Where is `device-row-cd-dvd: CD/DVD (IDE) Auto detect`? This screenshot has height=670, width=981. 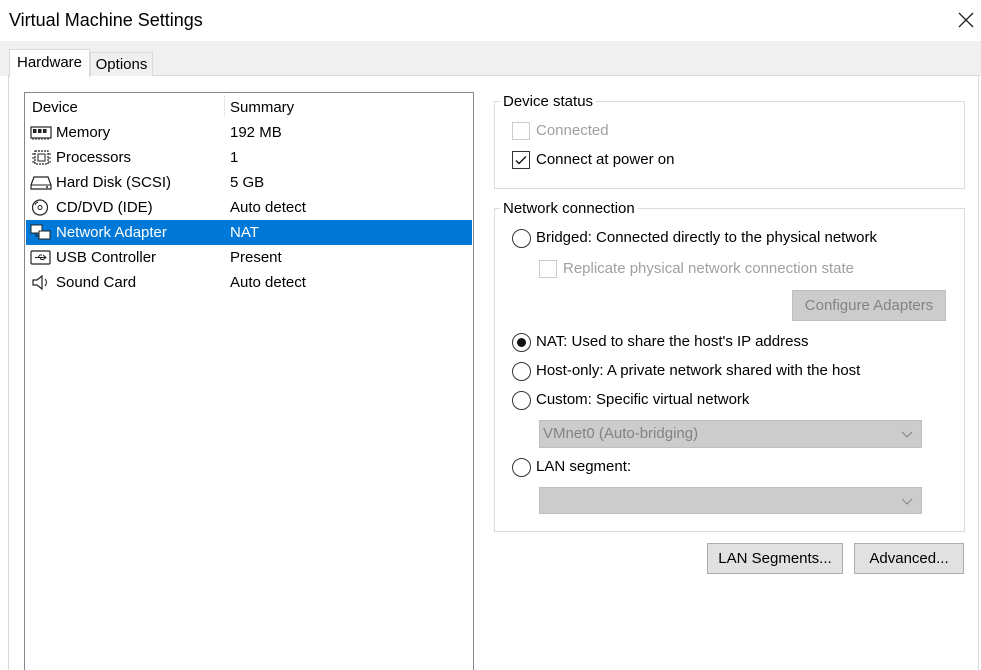
device-row-cd-dvd: CD/DVD (IDE) Auto detect is located at coordinates (249, 207).